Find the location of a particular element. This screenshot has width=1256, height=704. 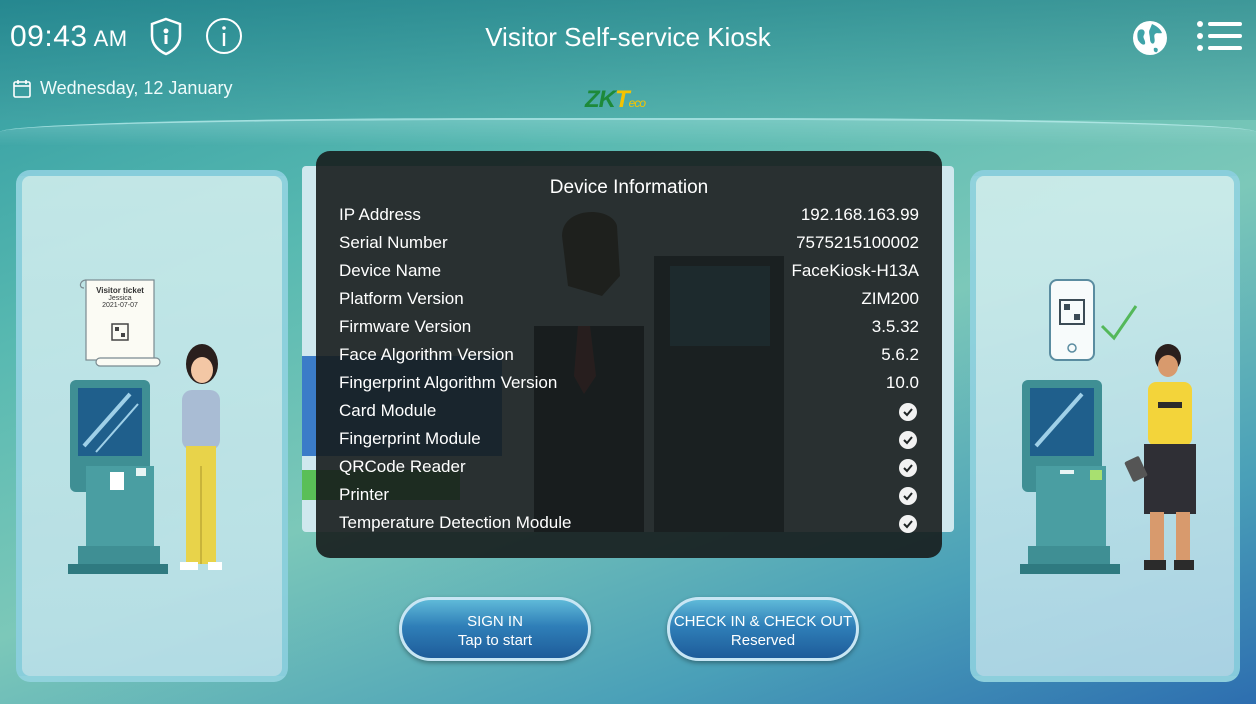

page-title: Visitor Self-service Kiosk is located at coordinates (628, 37).